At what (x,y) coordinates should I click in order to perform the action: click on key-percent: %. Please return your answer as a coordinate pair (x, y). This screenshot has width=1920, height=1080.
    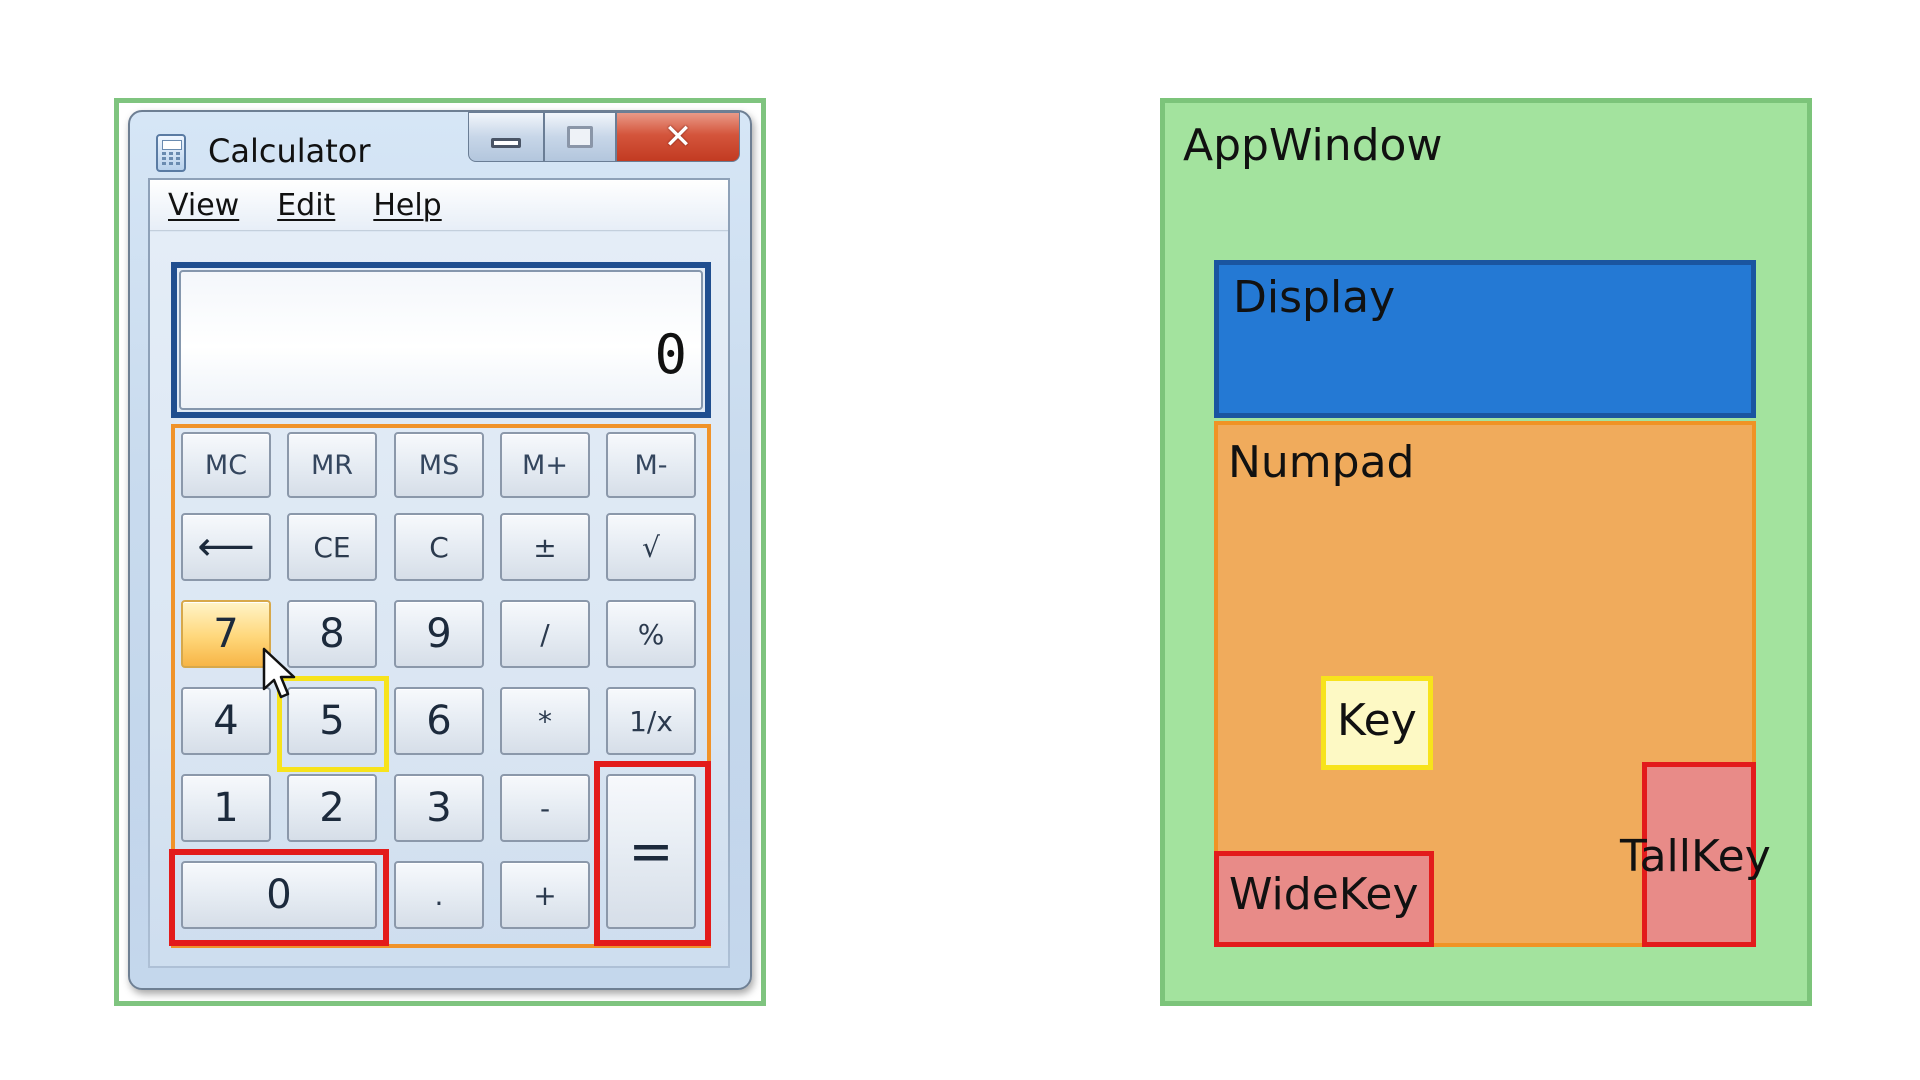
    Looking at the image, I should click on (651, 634).